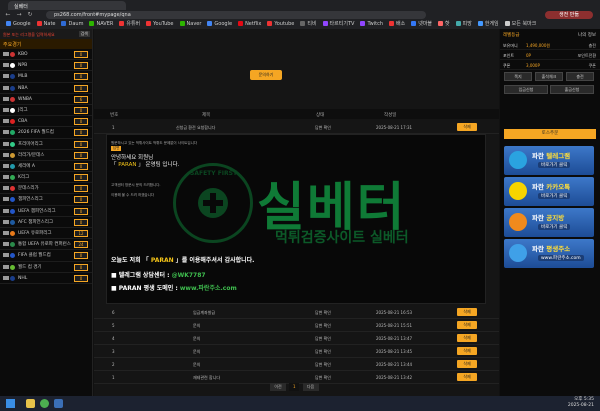  I want to click on league-item: CBA 0, so click(46, 122).